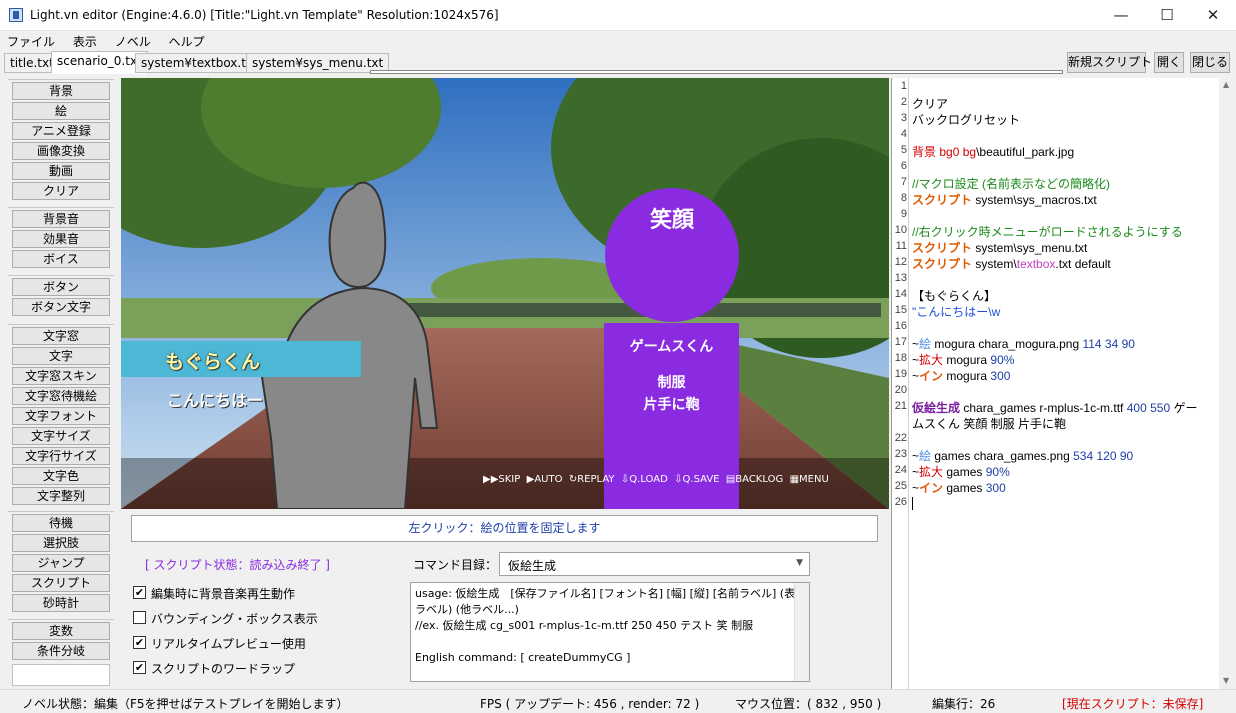 This screenshot has width=1236, height=713. I want to click on script-state: [ スクリプト状態：読み込み終了 ], so click(237, 565).